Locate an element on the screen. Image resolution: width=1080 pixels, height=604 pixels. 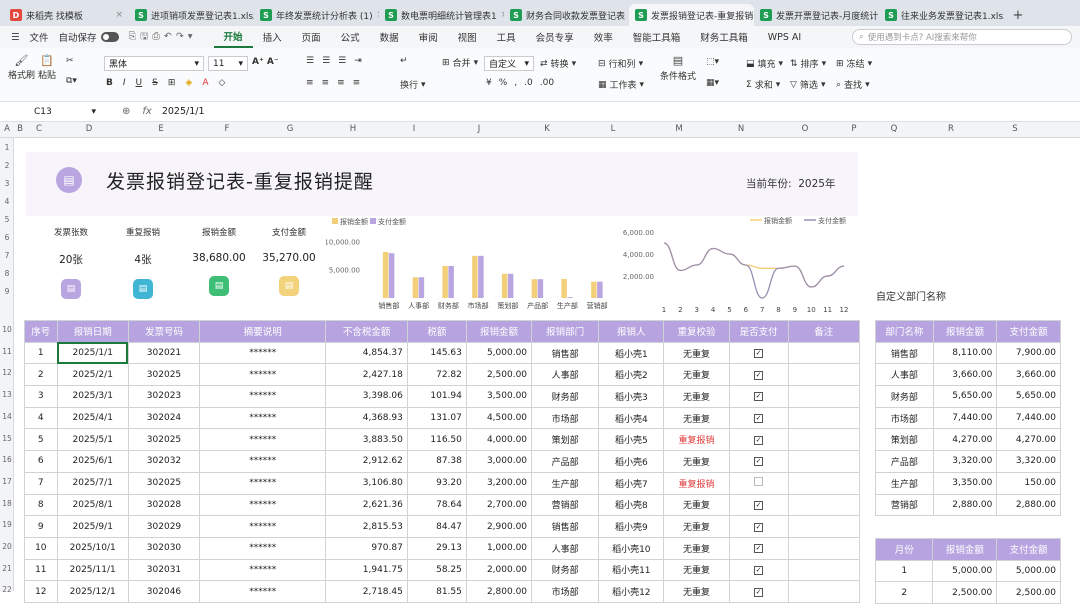
table-cell: 4,500.00 is located at coordinates (499, 418).